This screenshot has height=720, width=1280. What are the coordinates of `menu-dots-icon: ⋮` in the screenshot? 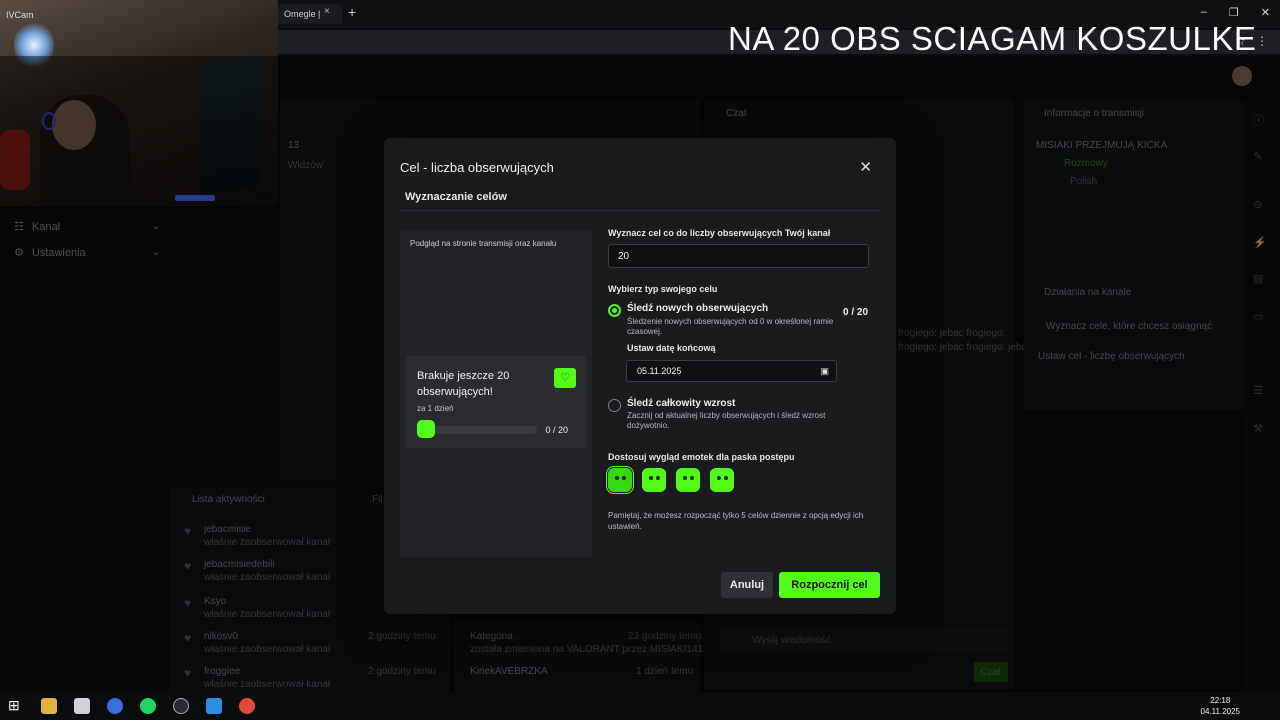 It's located at (1262, 41).